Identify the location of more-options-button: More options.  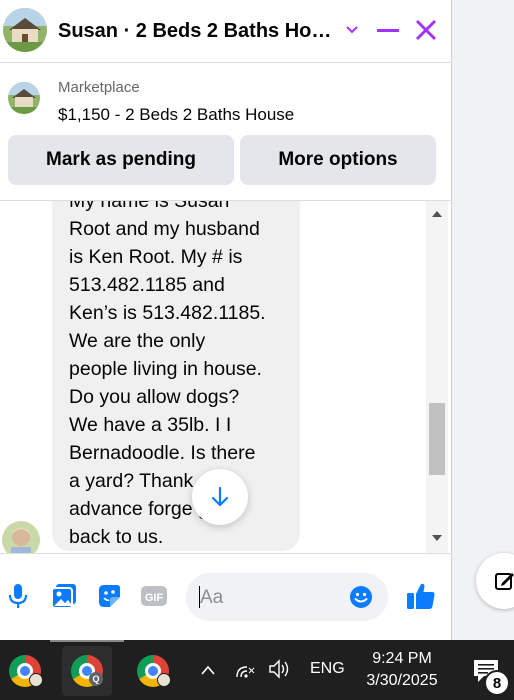
(338, 160).